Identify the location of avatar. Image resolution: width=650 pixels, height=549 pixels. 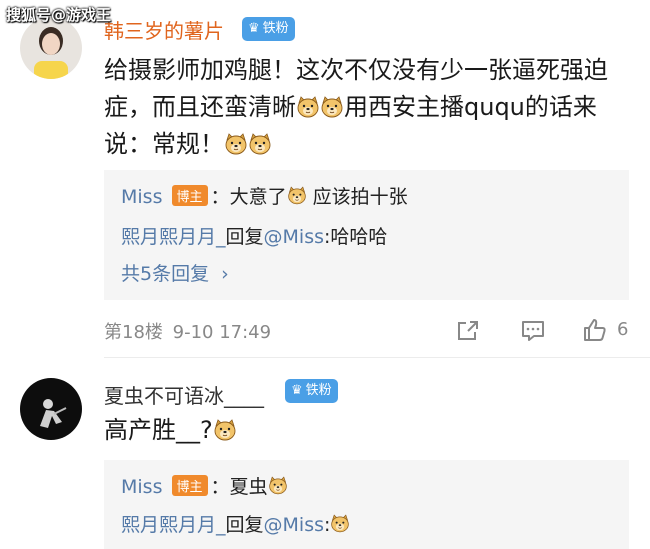
(51, 409).